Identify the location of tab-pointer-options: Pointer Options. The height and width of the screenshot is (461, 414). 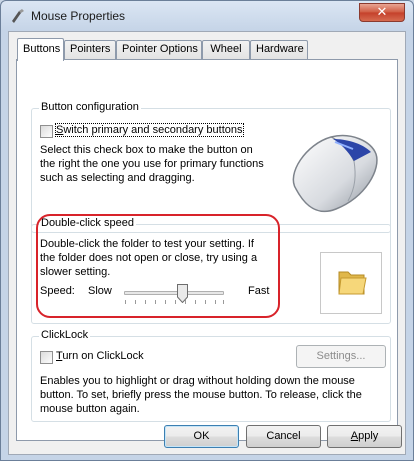
(159, 49).